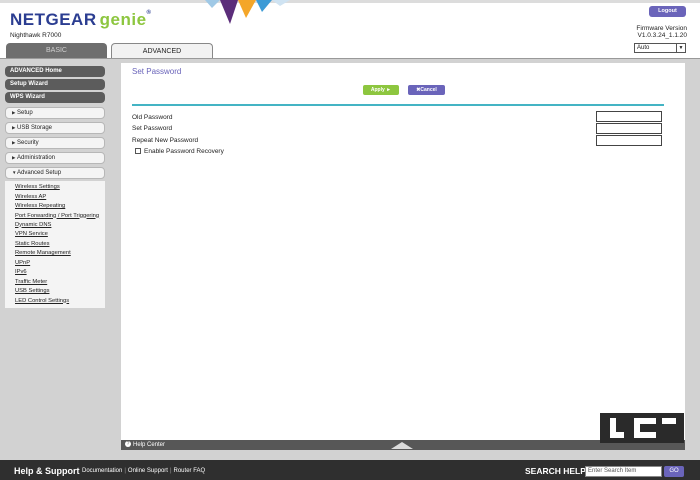 This screenshot has width=700, height=480. What do you see at coordinates (55, 113) in the screenshot?
I see `sidebar-section-setup: ▶ Setup` at bounding box center [55, 113].